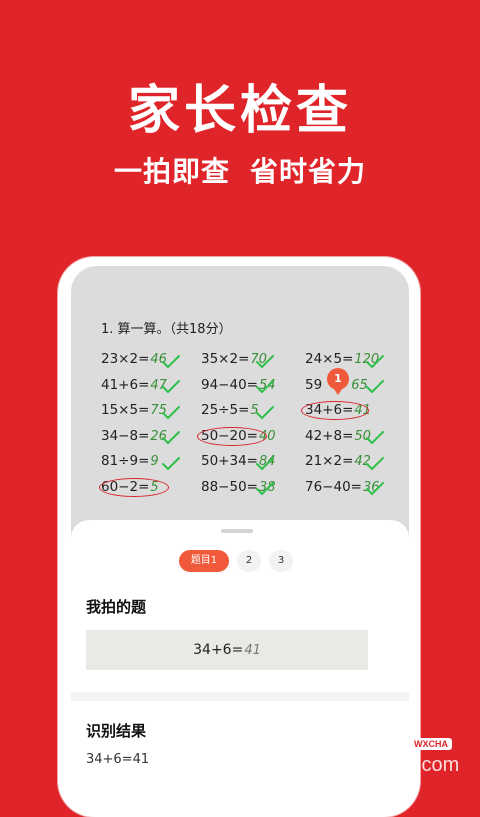 The image size is (480, 817). I want to click on question-tabs: 题目1 2 3, so click(240, 561).